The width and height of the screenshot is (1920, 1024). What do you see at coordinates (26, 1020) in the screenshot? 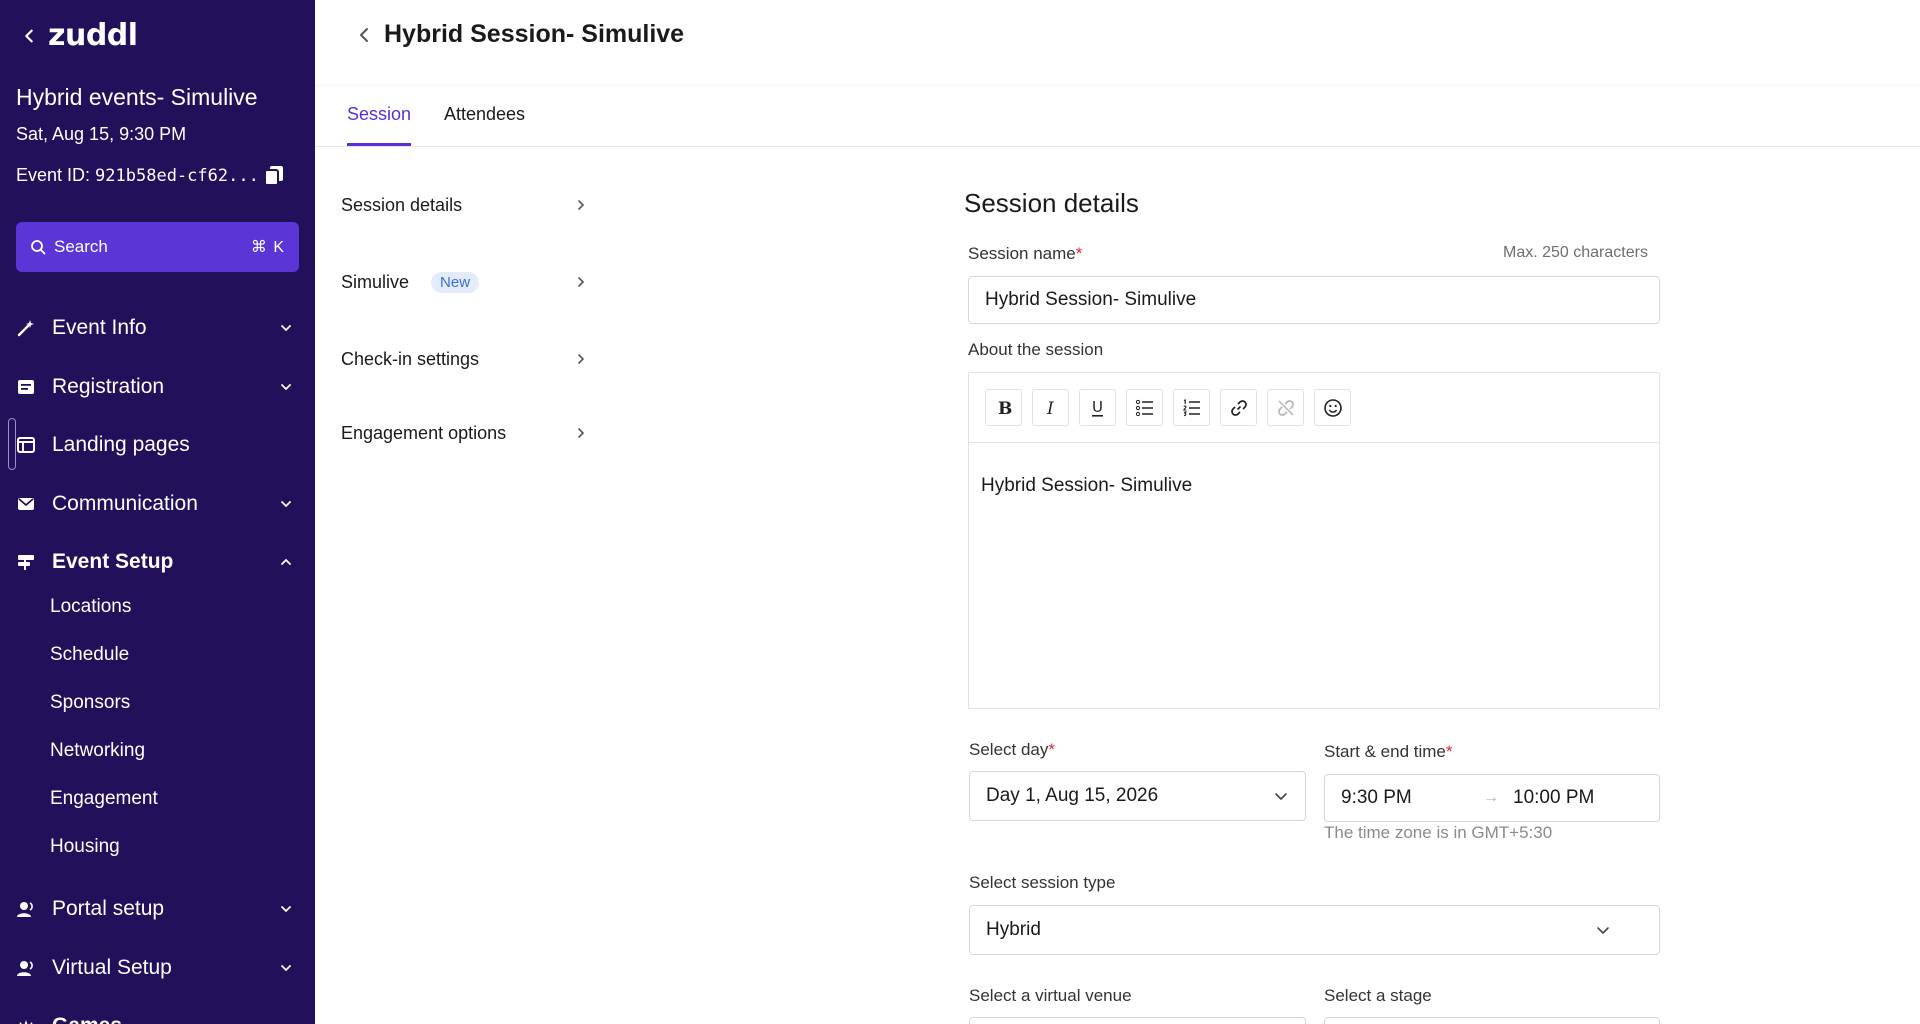
I see `games-icon` at bounding box center [26, 1020].